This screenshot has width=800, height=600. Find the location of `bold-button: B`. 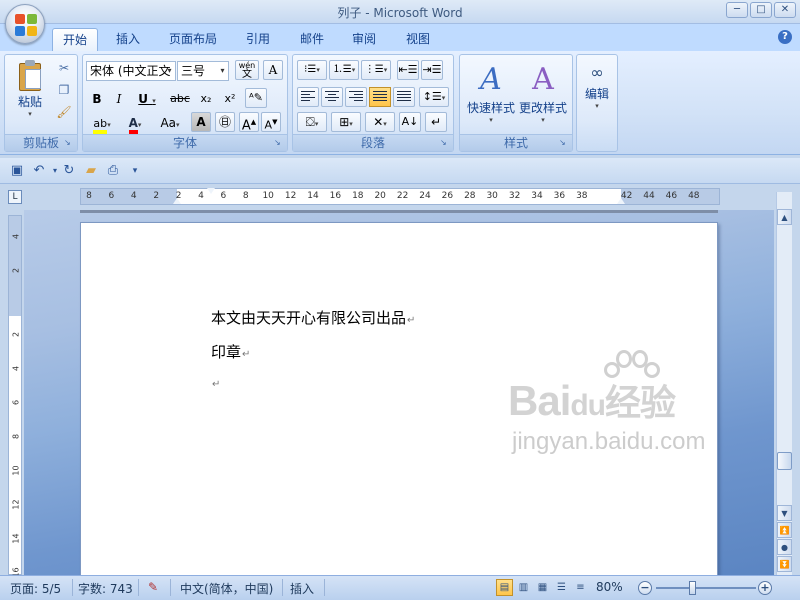

bold-button: B is located at coordinates (97, 99).